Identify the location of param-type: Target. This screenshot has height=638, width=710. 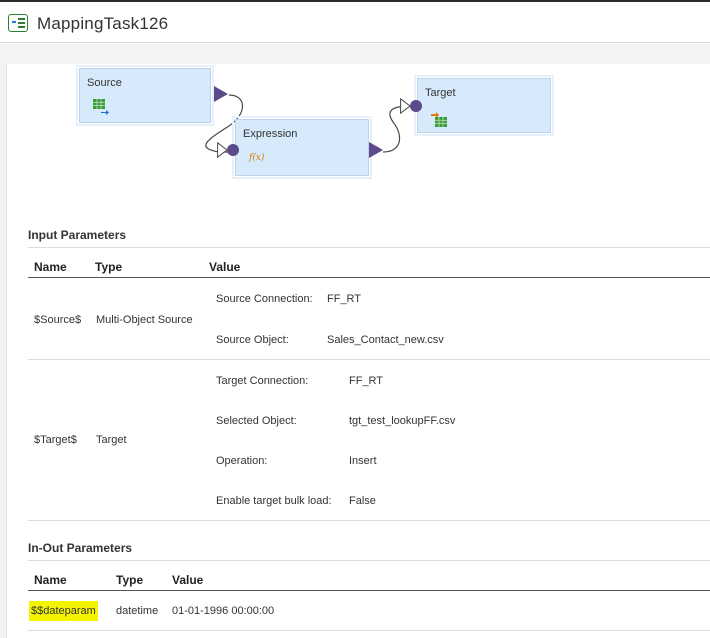
(111, 440).